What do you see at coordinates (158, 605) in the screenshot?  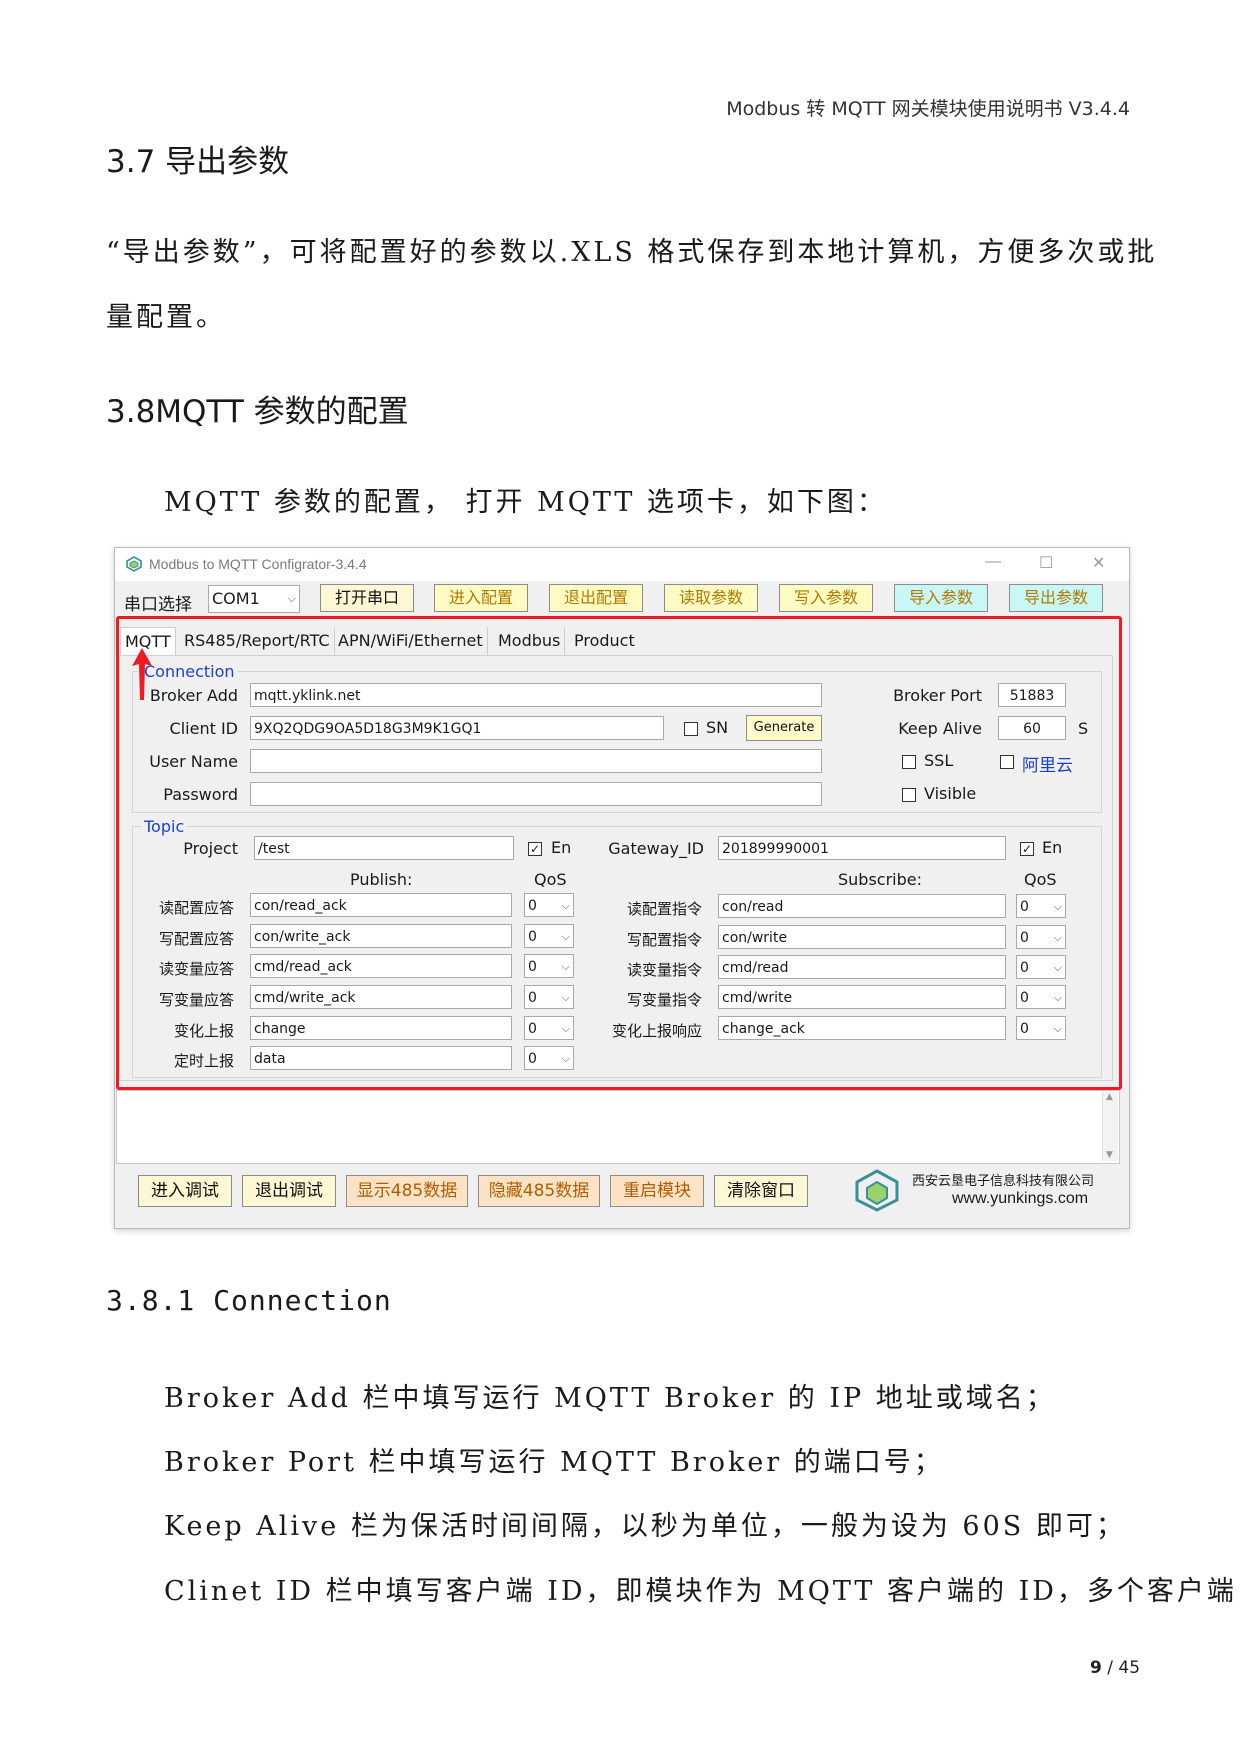 I see `port-label: 串口选择` at bounding box center [158, 605].